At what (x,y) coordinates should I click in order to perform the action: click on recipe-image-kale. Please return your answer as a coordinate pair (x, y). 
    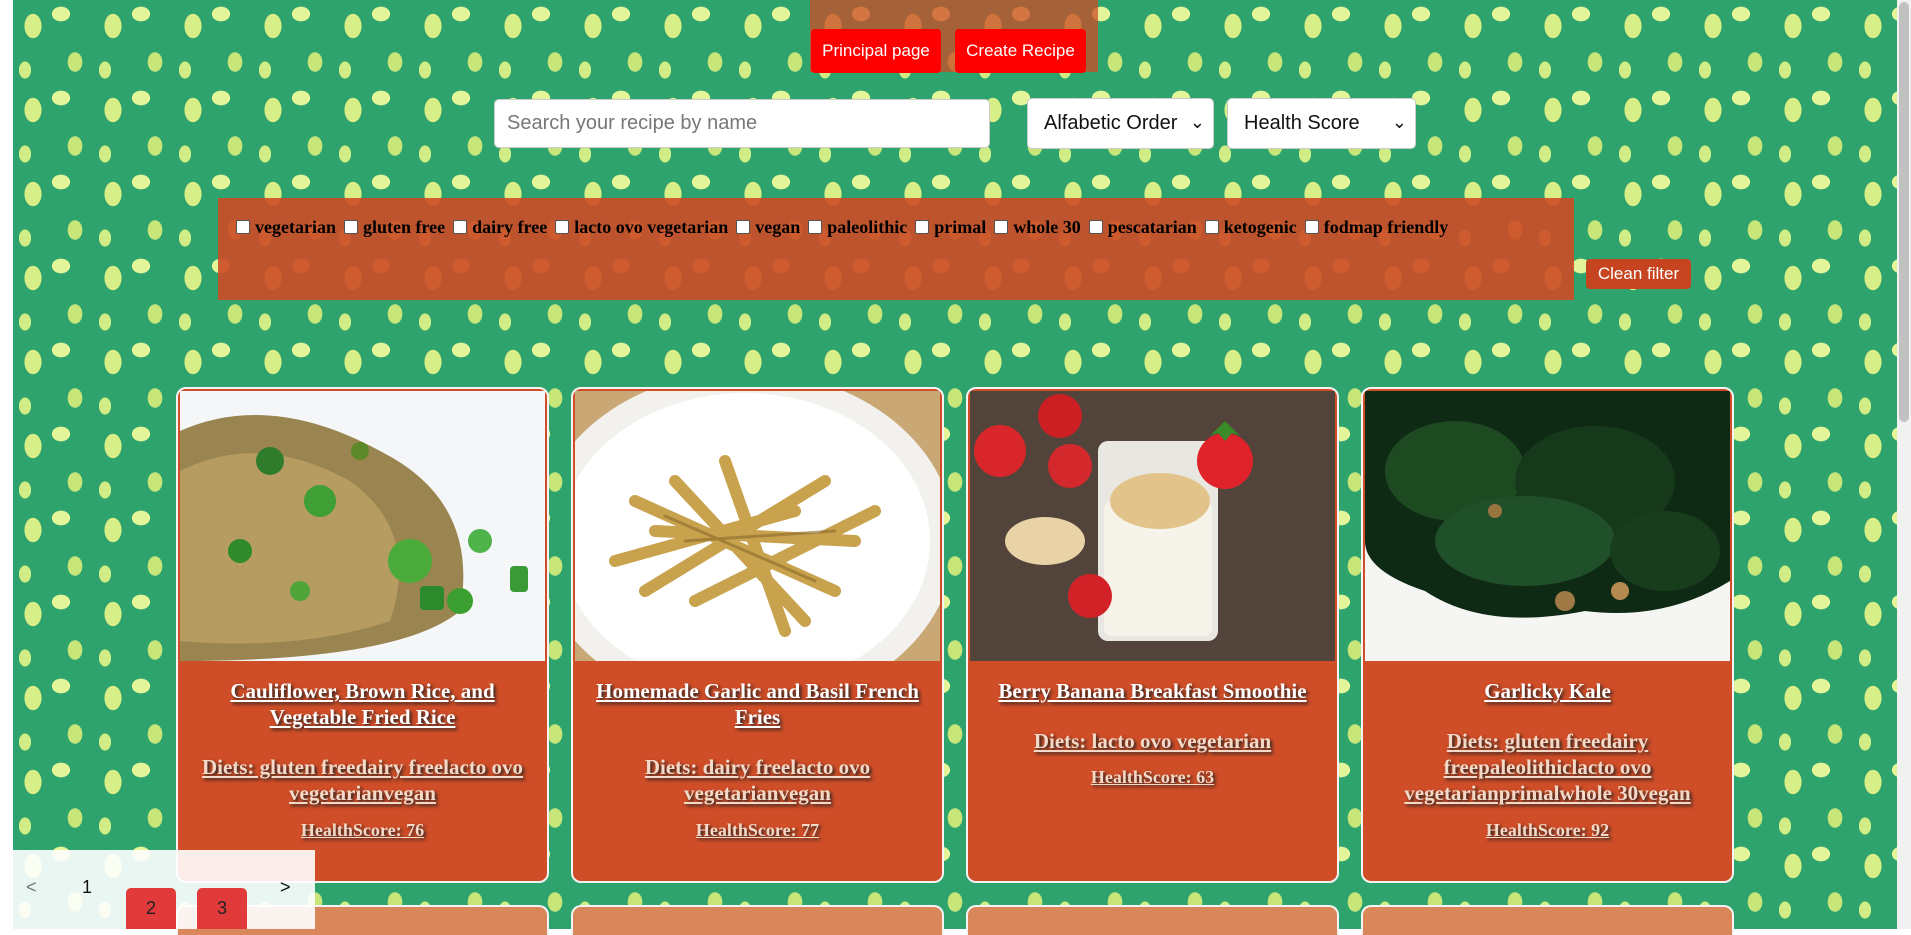
    Looking at the image, I should click on (1547, 526).